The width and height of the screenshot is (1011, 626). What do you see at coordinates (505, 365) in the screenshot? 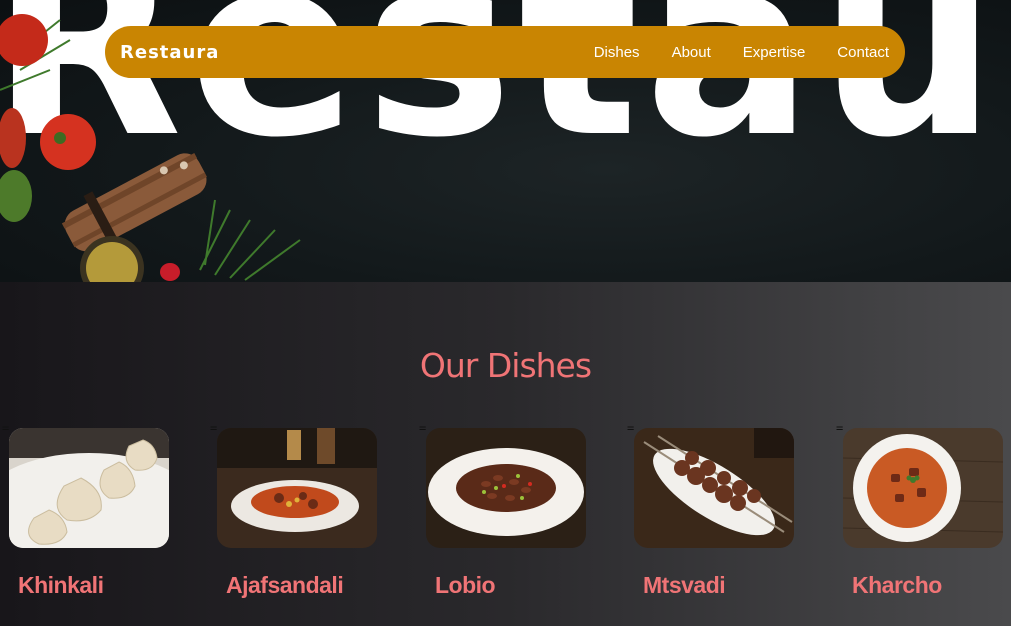
I see `section-title: Our Dishes` at bounding box center [505, 365].